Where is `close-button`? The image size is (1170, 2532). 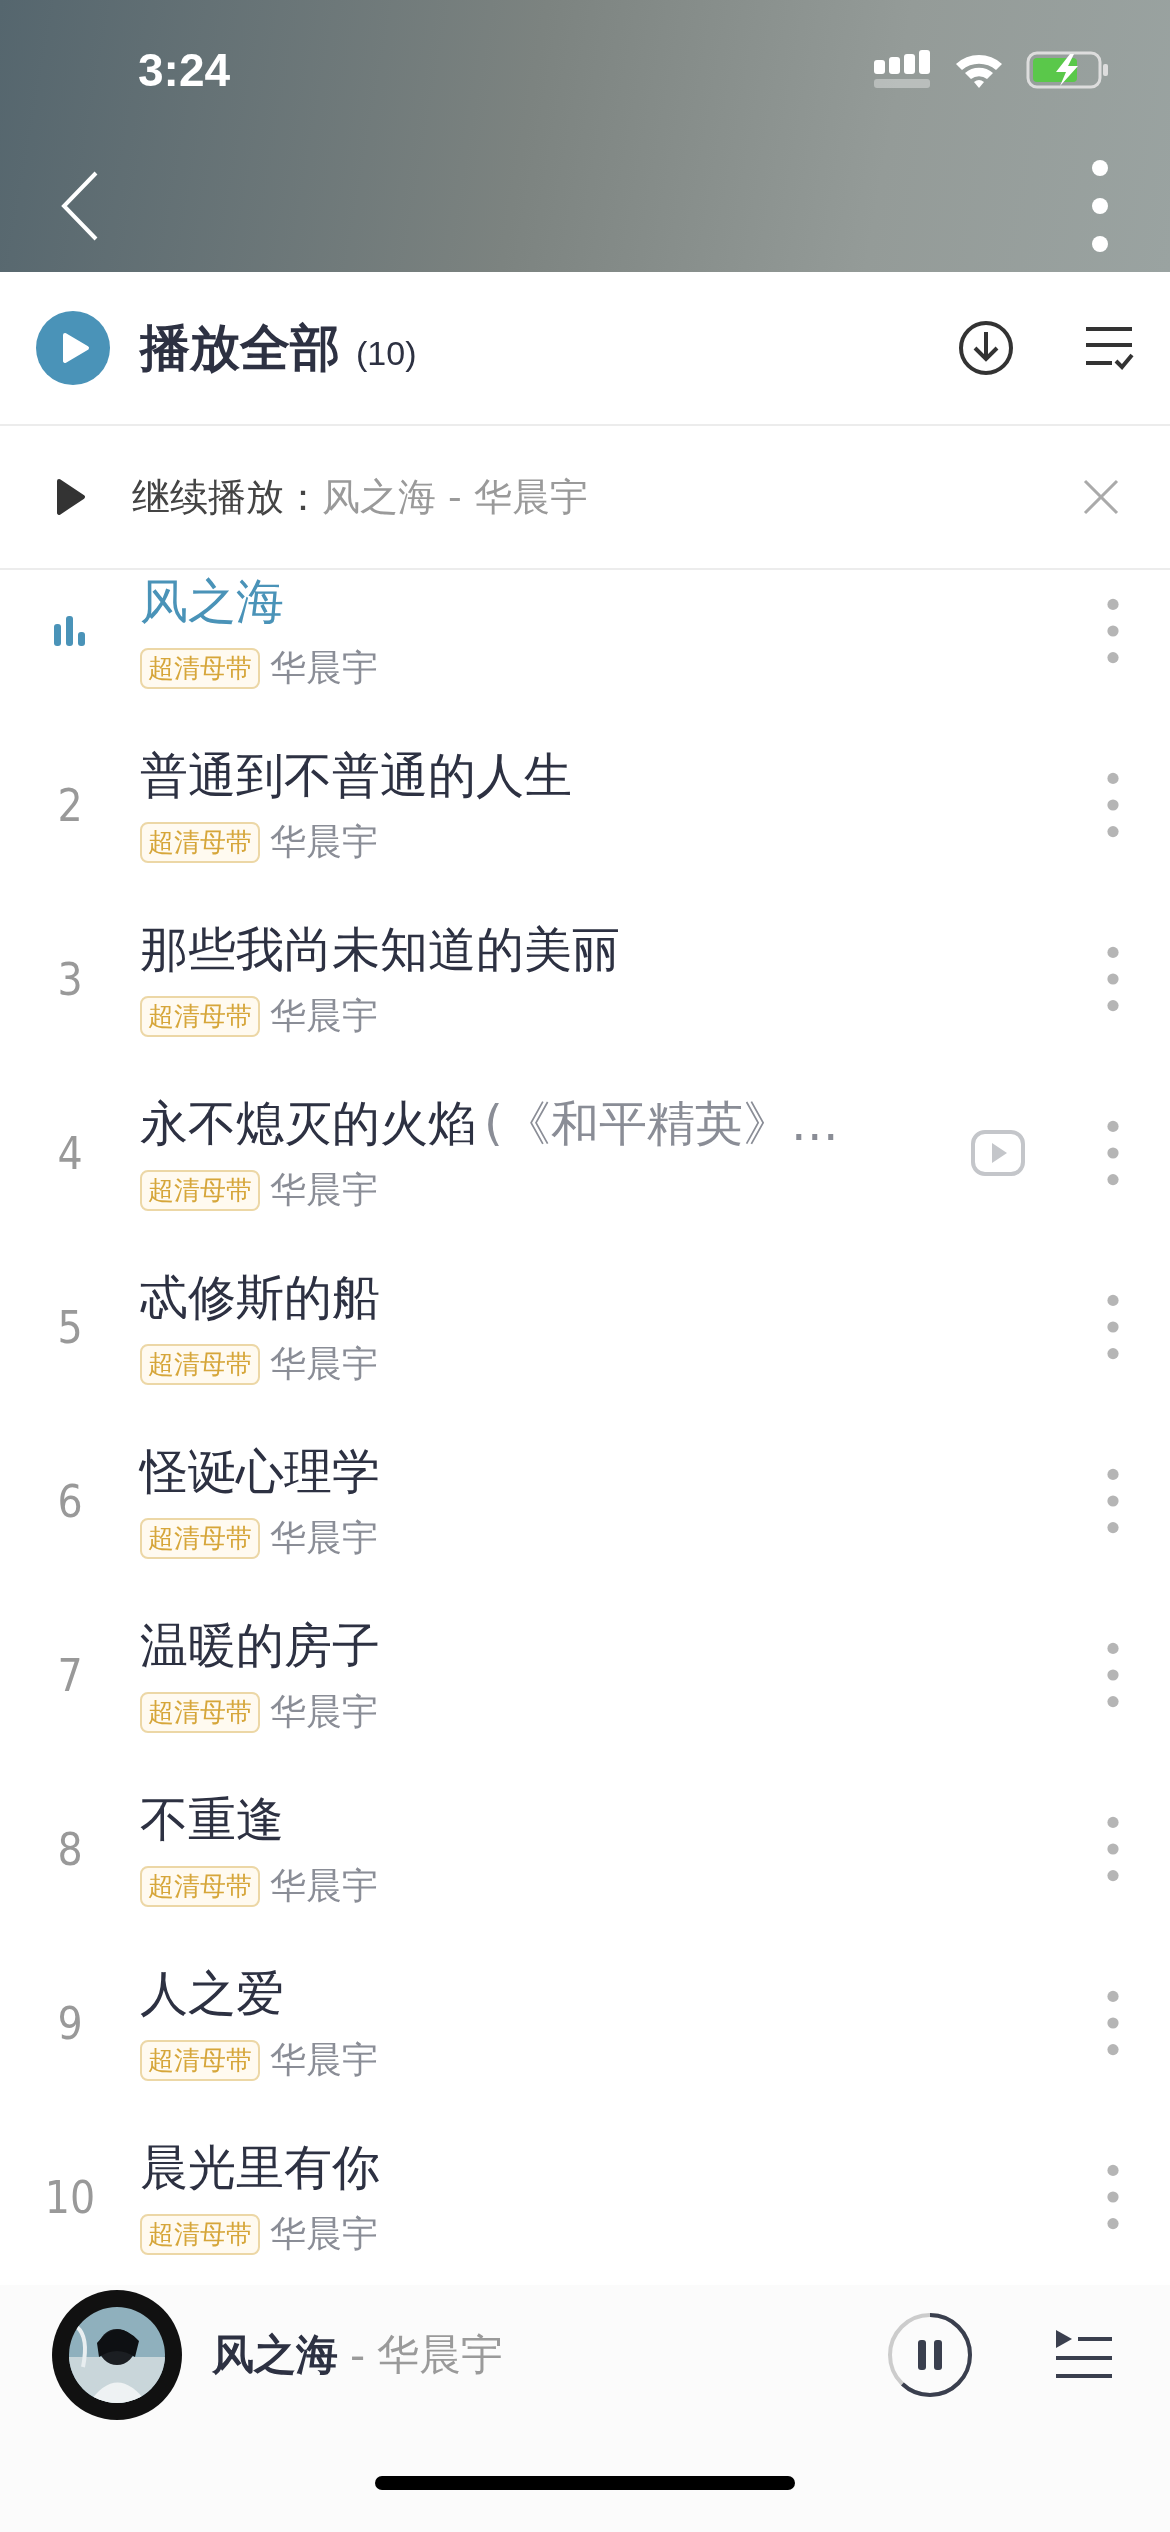
close-button is located at coordinates (1101, 497).